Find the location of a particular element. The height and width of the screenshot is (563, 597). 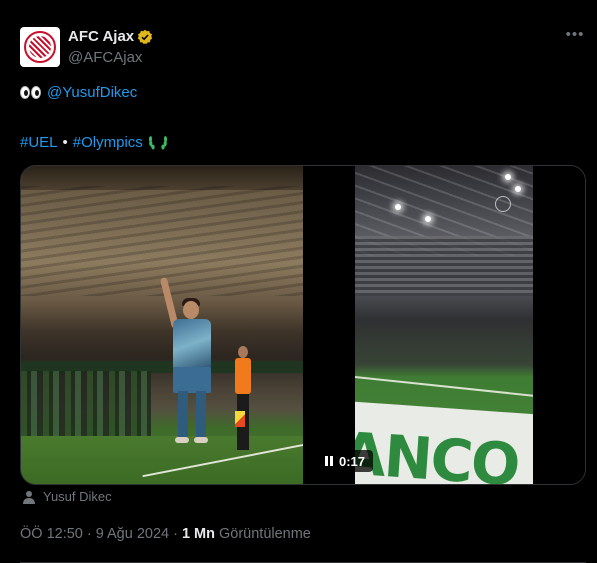

laurel-wreath-icon is located at coordinates (157, 142).